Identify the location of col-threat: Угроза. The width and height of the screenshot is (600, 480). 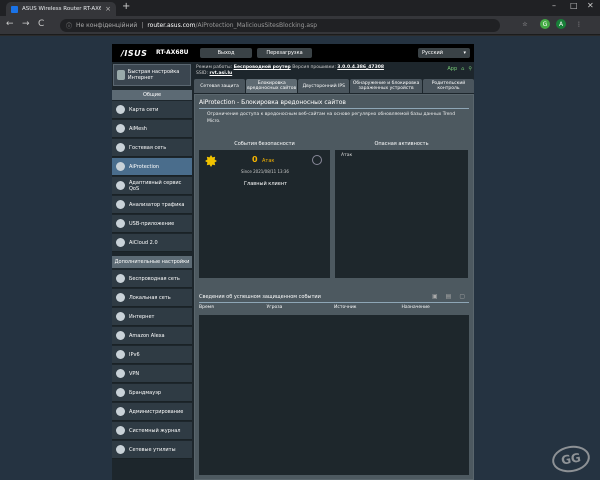
(274, 307).